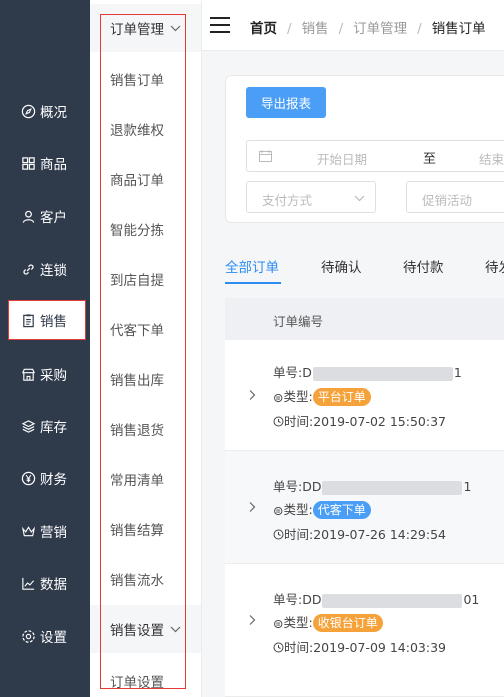  What do you see at coordinates (28, 426) in the screenshot?
I see `layers-icon` at bounding box center [28, 426].